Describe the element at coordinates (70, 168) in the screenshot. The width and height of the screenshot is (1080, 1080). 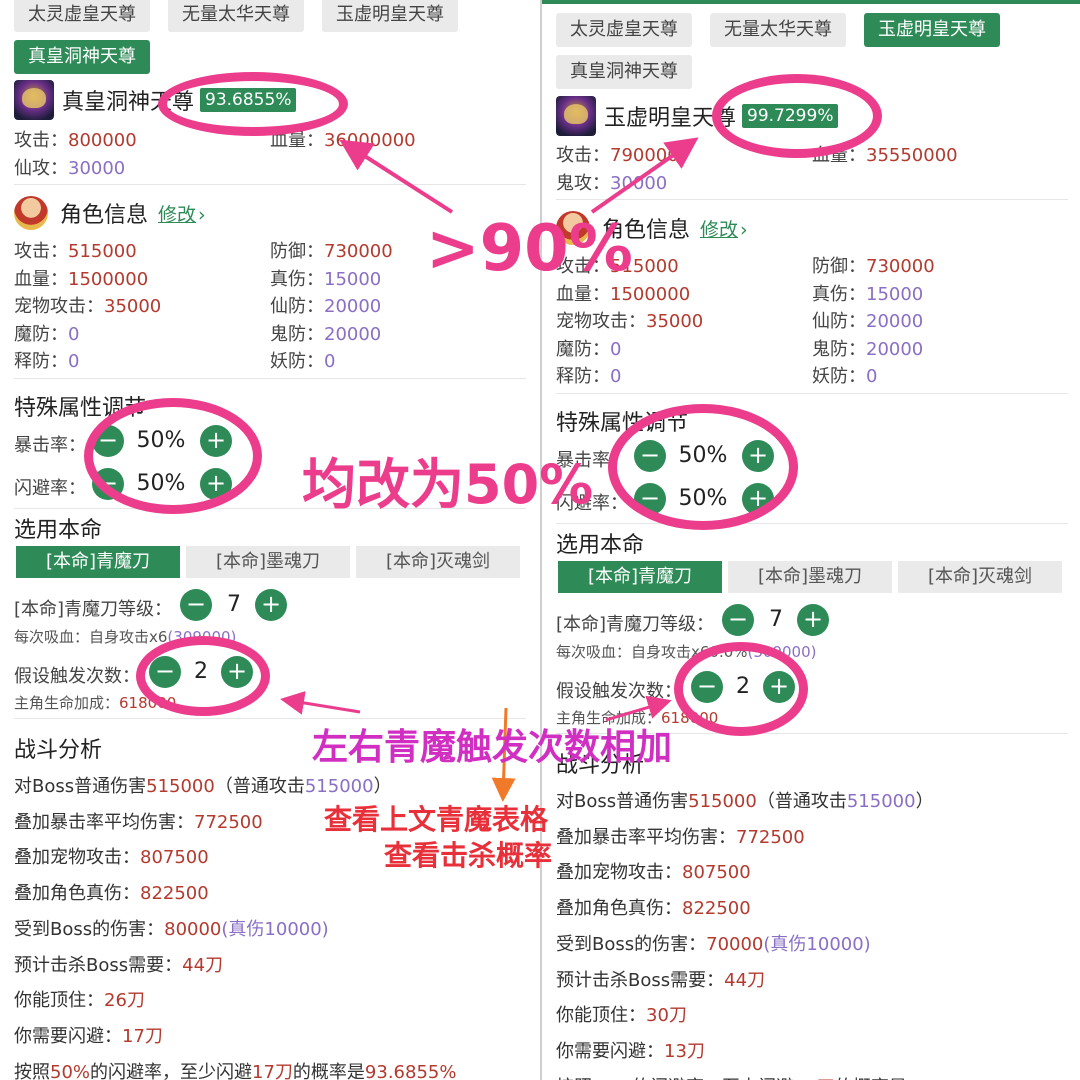
I see `boss-extra-attack: 仙攻：30000` at that location.